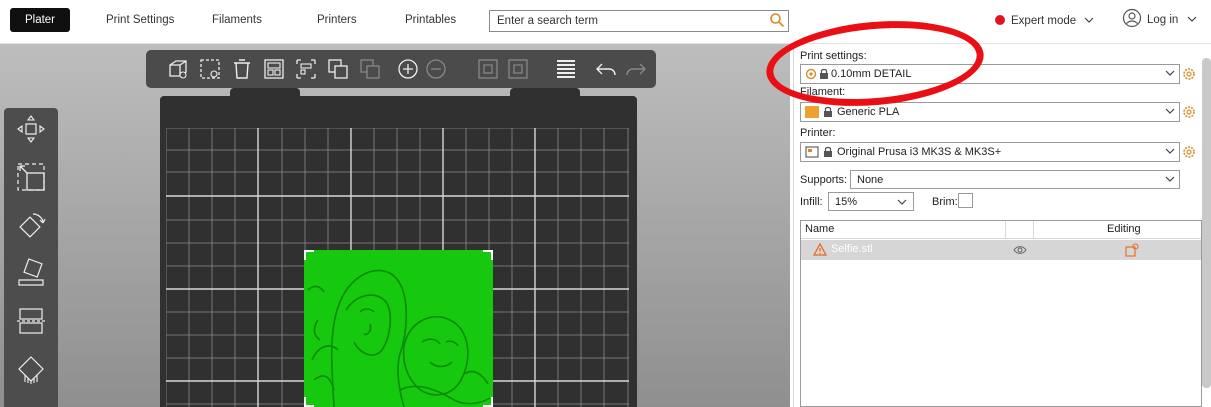 The width and height of the screenshot is (1211, 407). I want to click on login-button: Log in, so click(1159, 20).